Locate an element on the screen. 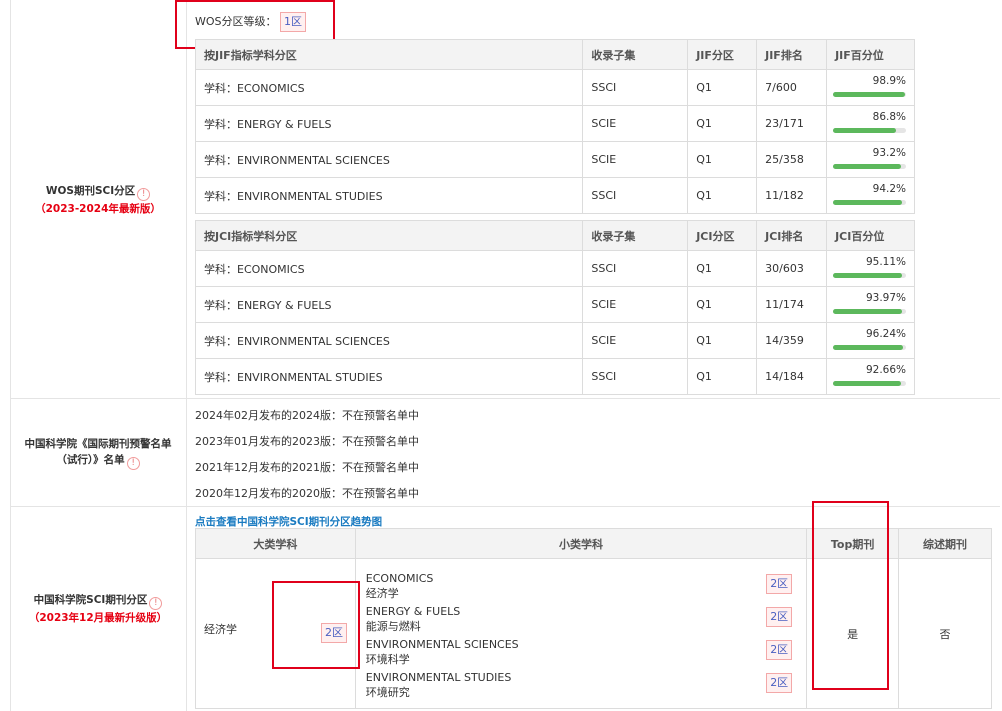 This screenshot has width=1002, height=711. cas-minor-en: ENVIRONMENTAL SCIENCES is located at coordinates (442, 644).